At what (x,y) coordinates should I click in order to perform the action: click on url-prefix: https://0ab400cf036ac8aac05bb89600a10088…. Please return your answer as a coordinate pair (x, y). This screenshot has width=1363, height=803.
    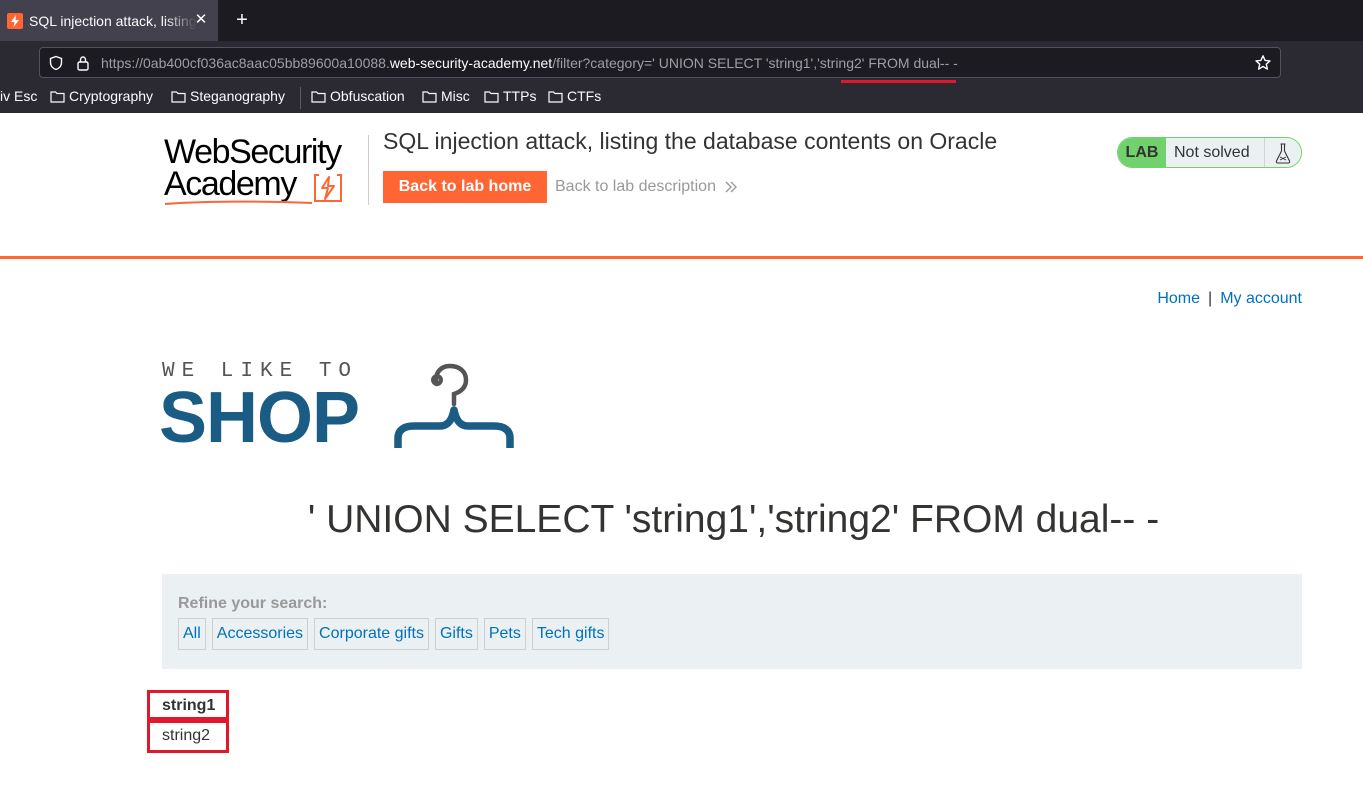
    Looking at the image, I should click on (245, 63).